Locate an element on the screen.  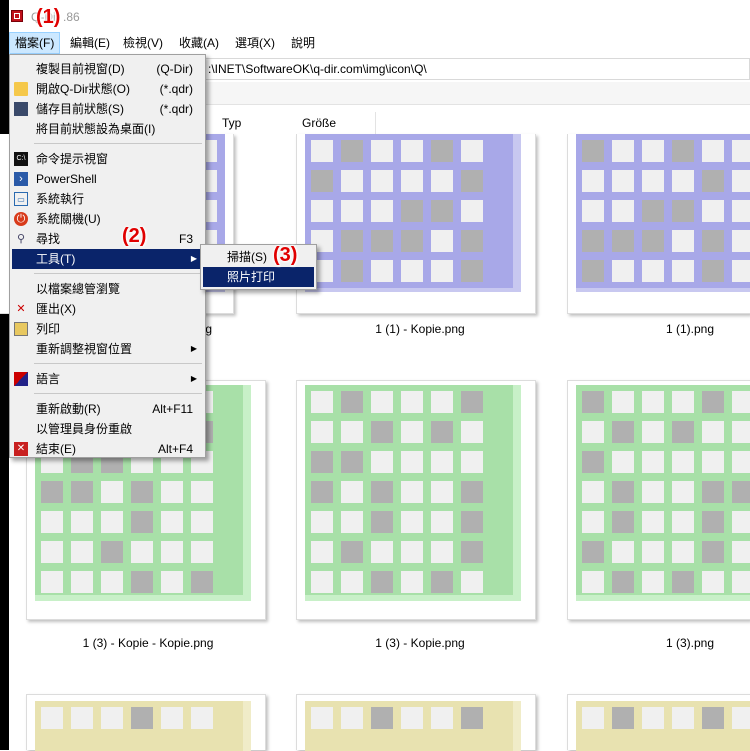
menu-file: 檔案(F) is located at coordinates (35, 43).